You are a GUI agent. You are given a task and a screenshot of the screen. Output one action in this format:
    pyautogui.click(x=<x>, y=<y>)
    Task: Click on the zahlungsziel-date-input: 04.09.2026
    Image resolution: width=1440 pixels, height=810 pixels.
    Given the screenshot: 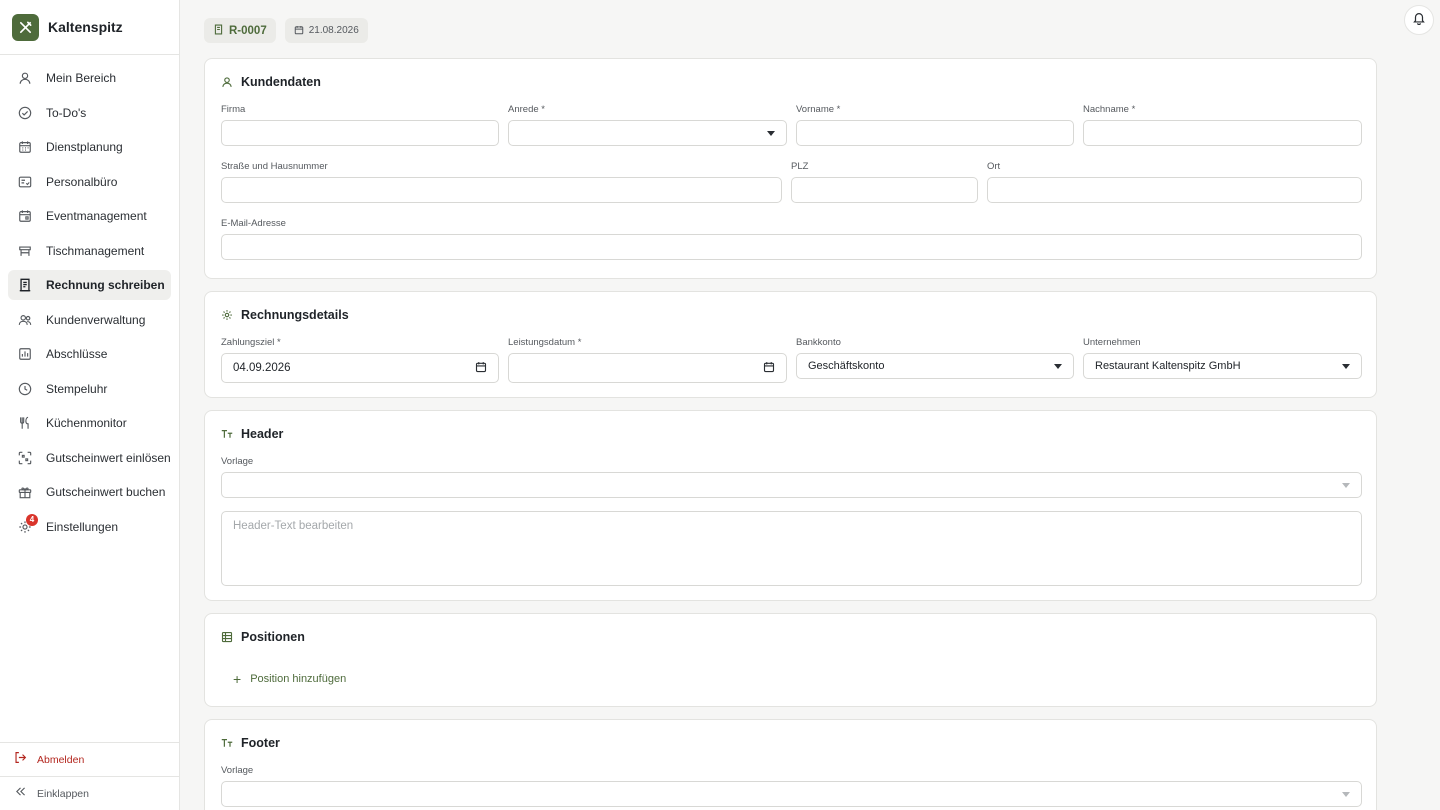 What is the action you would take?
    pyautogui.click(x=360, y=368)
    